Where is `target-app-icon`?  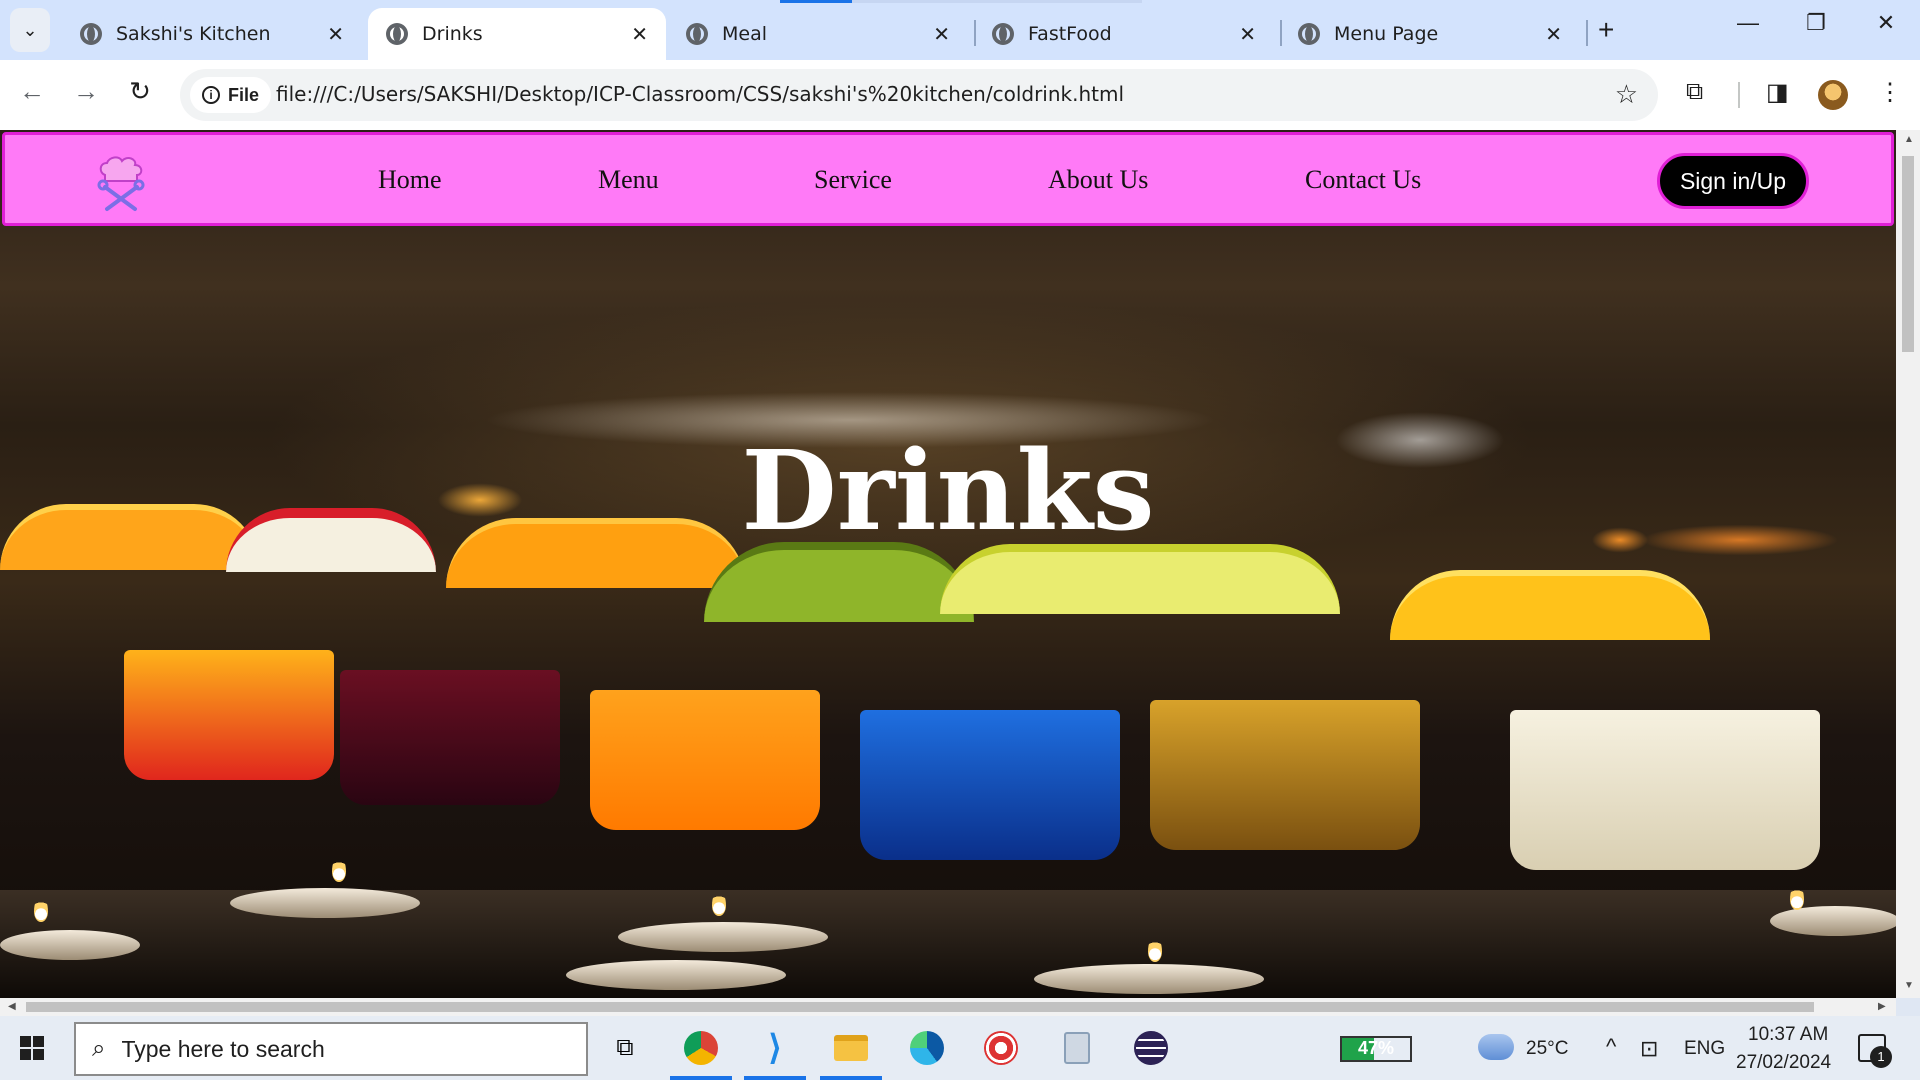
target-app-icon is located at coordinates (1001, 1048).